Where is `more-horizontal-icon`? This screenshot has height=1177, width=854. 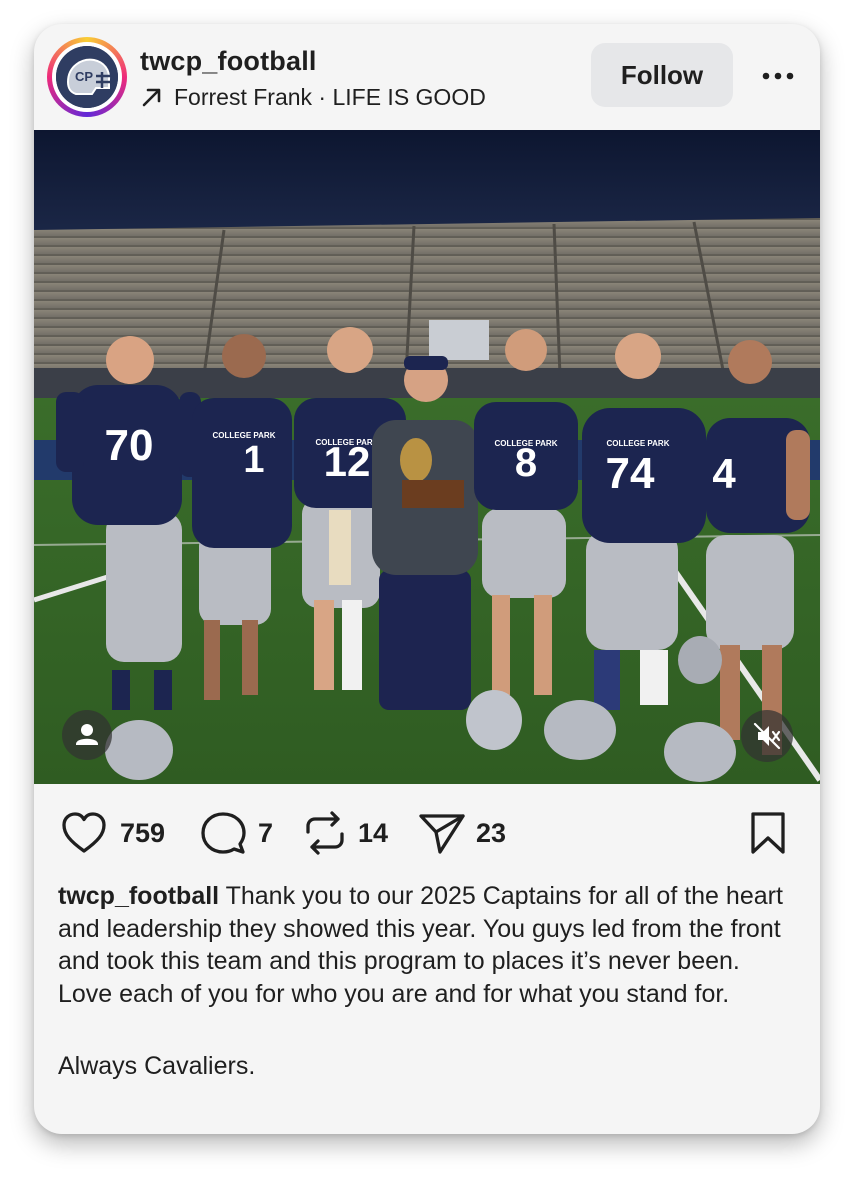 more-horizontal-icon is located at coordinates (778, 76).